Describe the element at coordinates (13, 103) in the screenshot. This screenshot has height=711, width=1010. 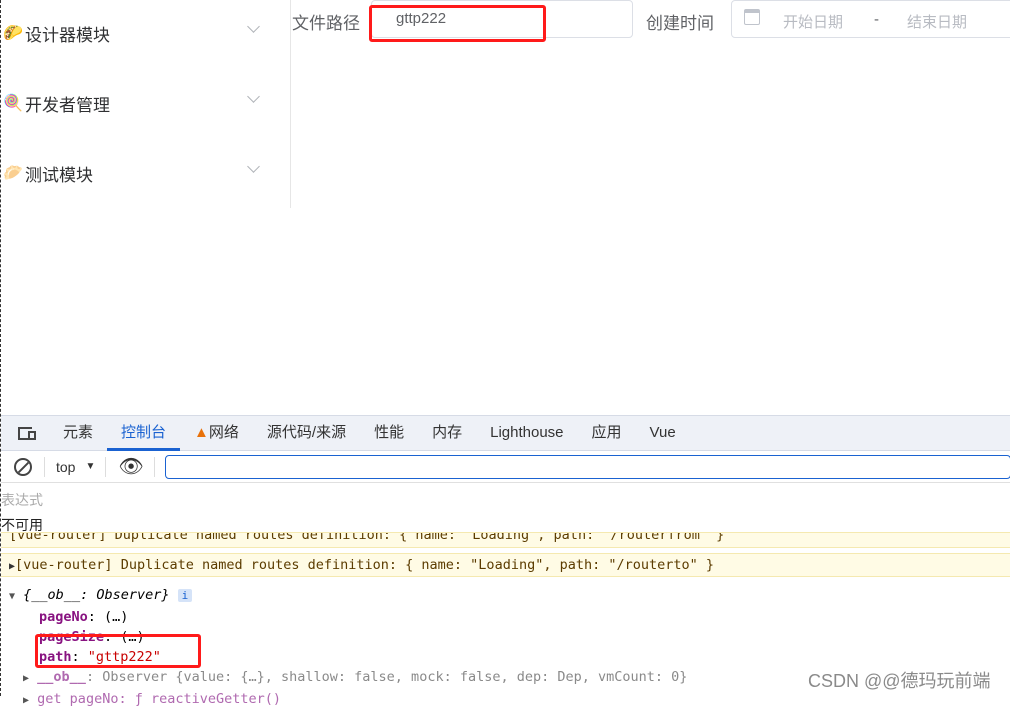
I see `lollipop-icon: 🍭` at that location.